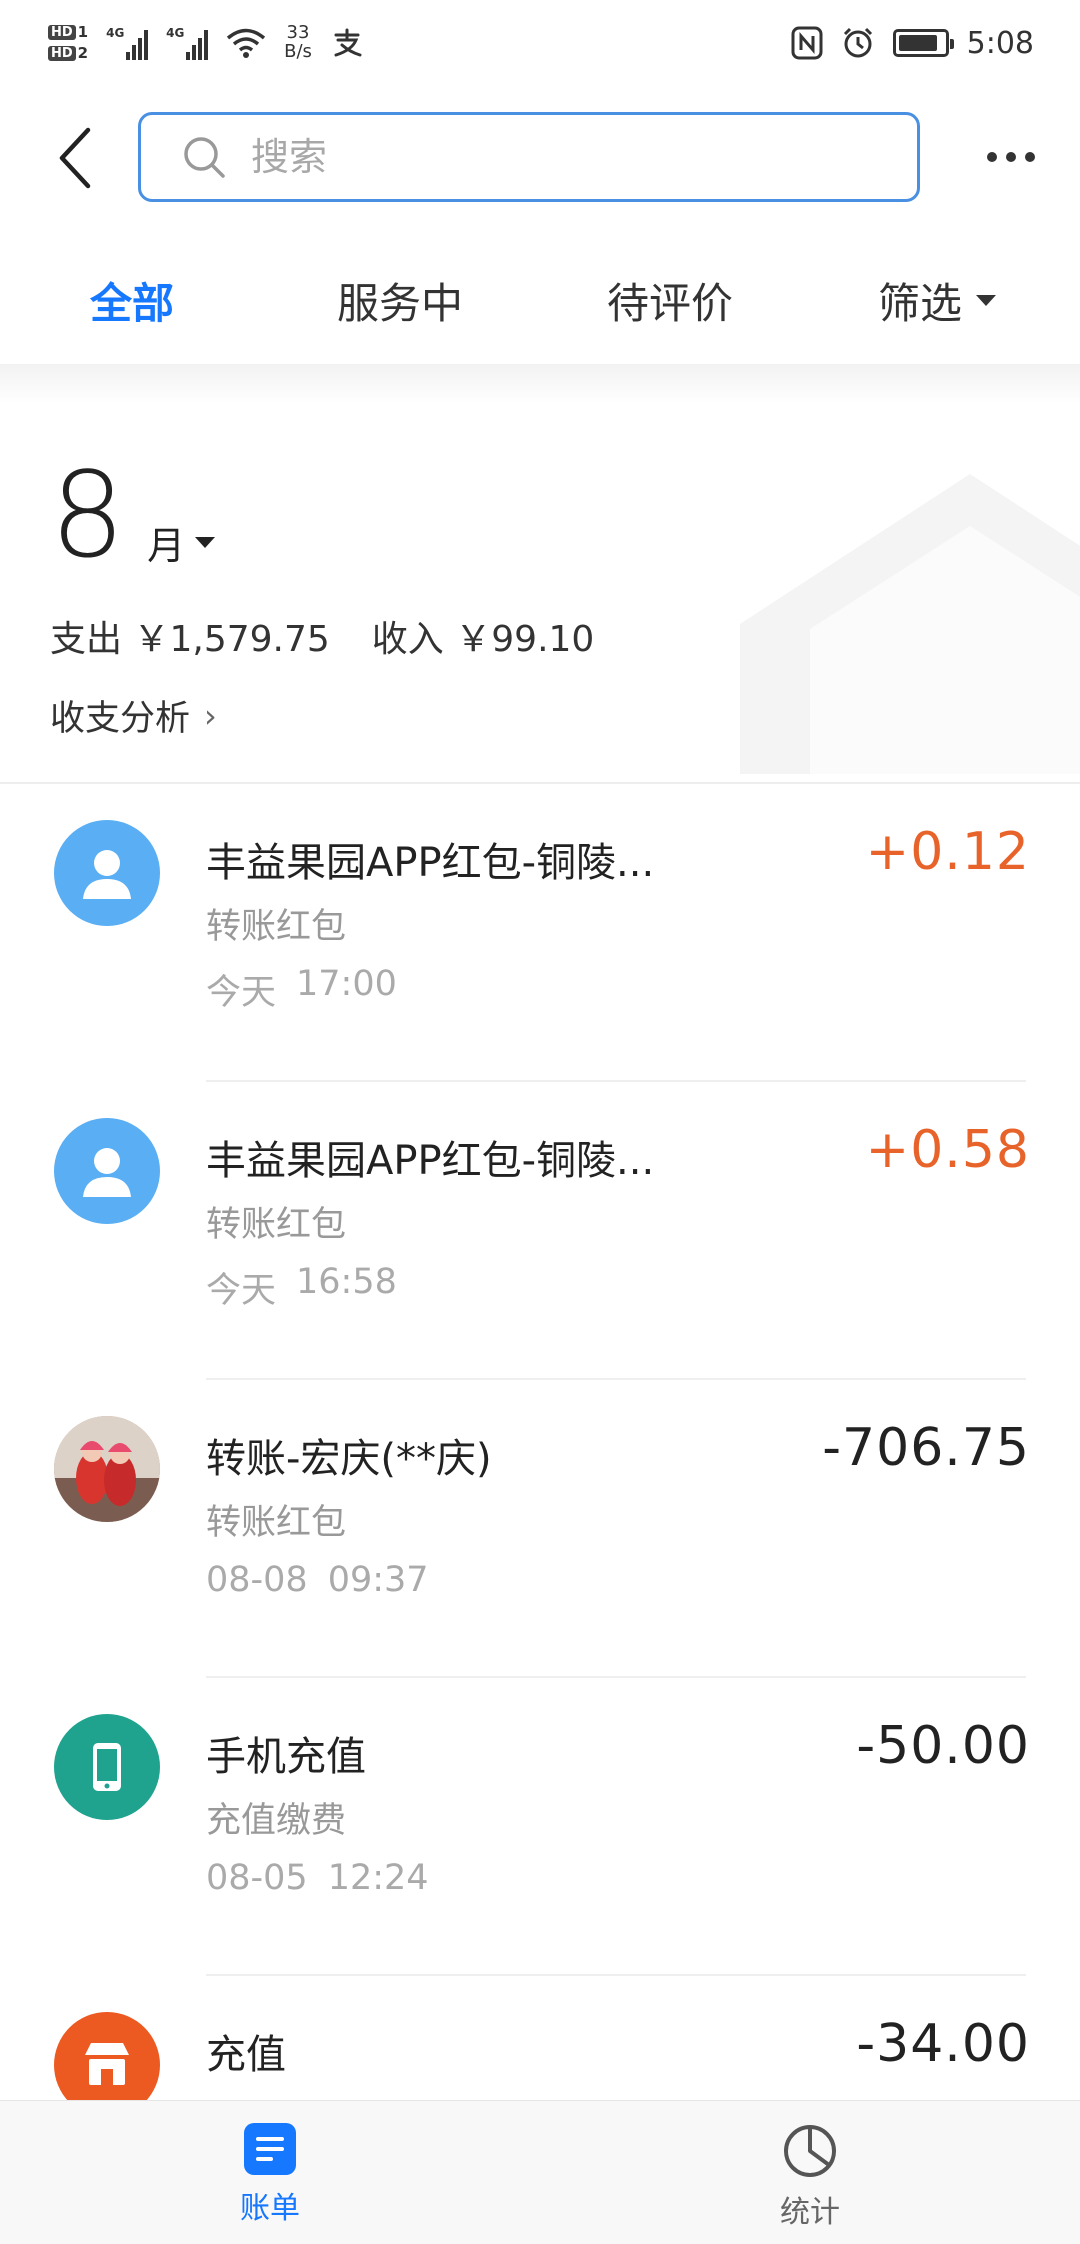  I want to click on transaction-title: 手机充值, so click(286, 1757).